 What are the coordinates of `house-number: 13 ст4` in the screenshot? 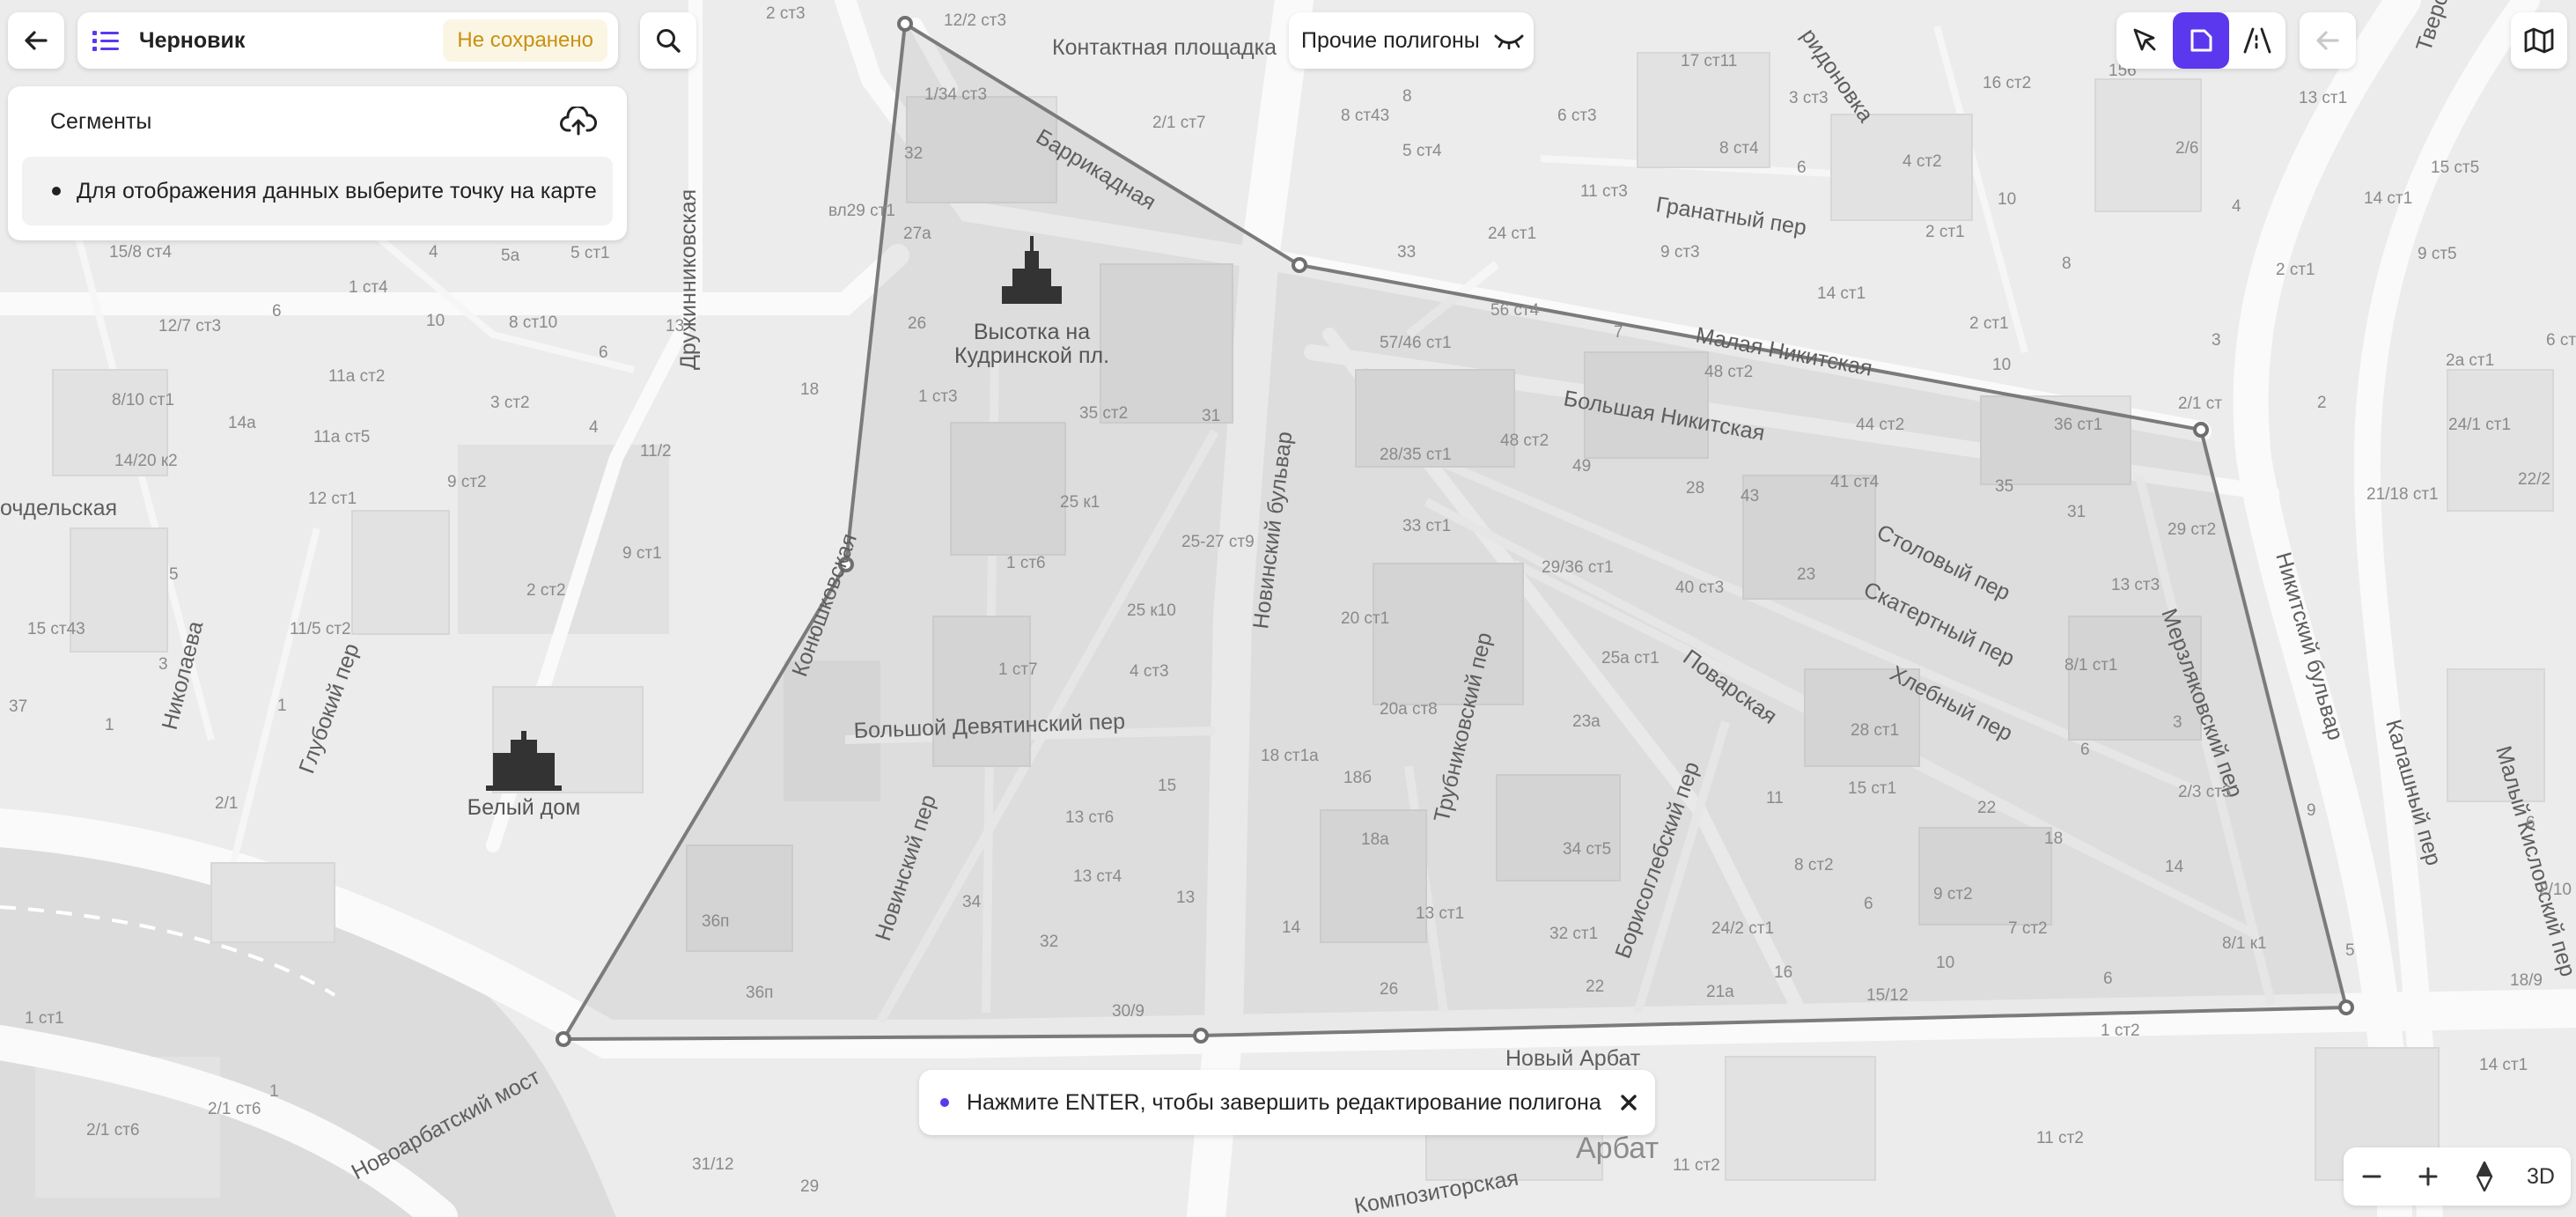 It's located at (1097, 876).